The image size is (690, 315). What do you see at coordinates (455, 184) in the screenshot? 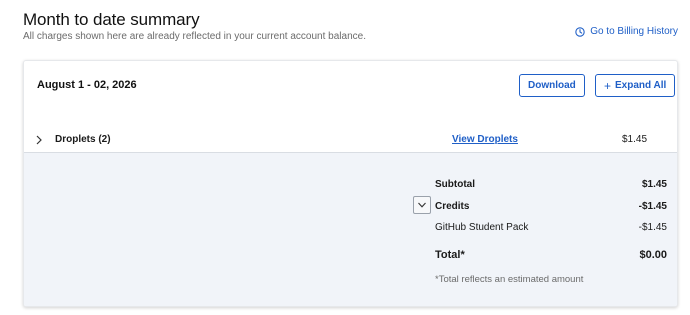
I see `subtotal-label: Subtotal` at bounding box center [455, 184].